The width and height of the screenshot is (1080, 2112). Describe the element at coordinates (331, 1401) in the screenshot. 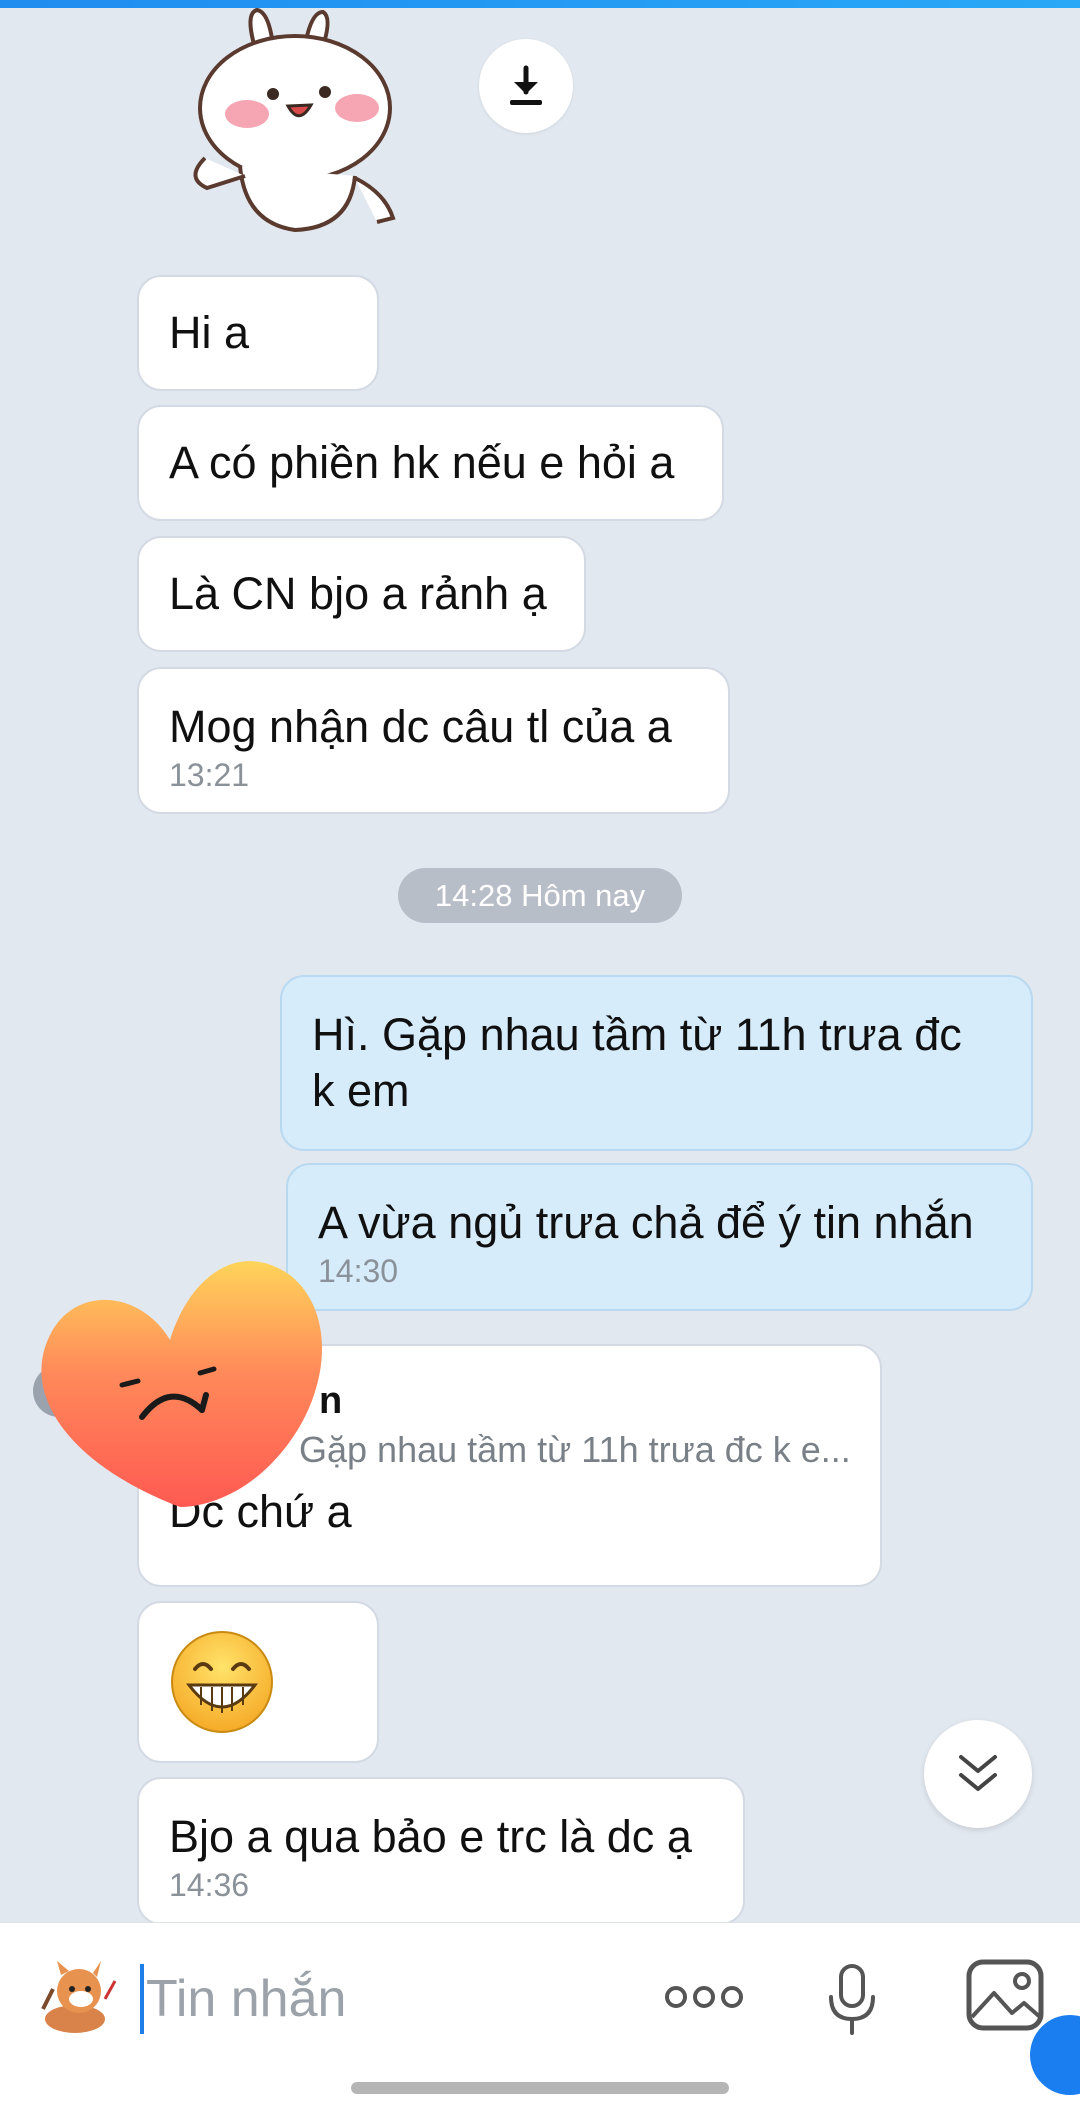

I see `reply-sender-name: n` at that location.